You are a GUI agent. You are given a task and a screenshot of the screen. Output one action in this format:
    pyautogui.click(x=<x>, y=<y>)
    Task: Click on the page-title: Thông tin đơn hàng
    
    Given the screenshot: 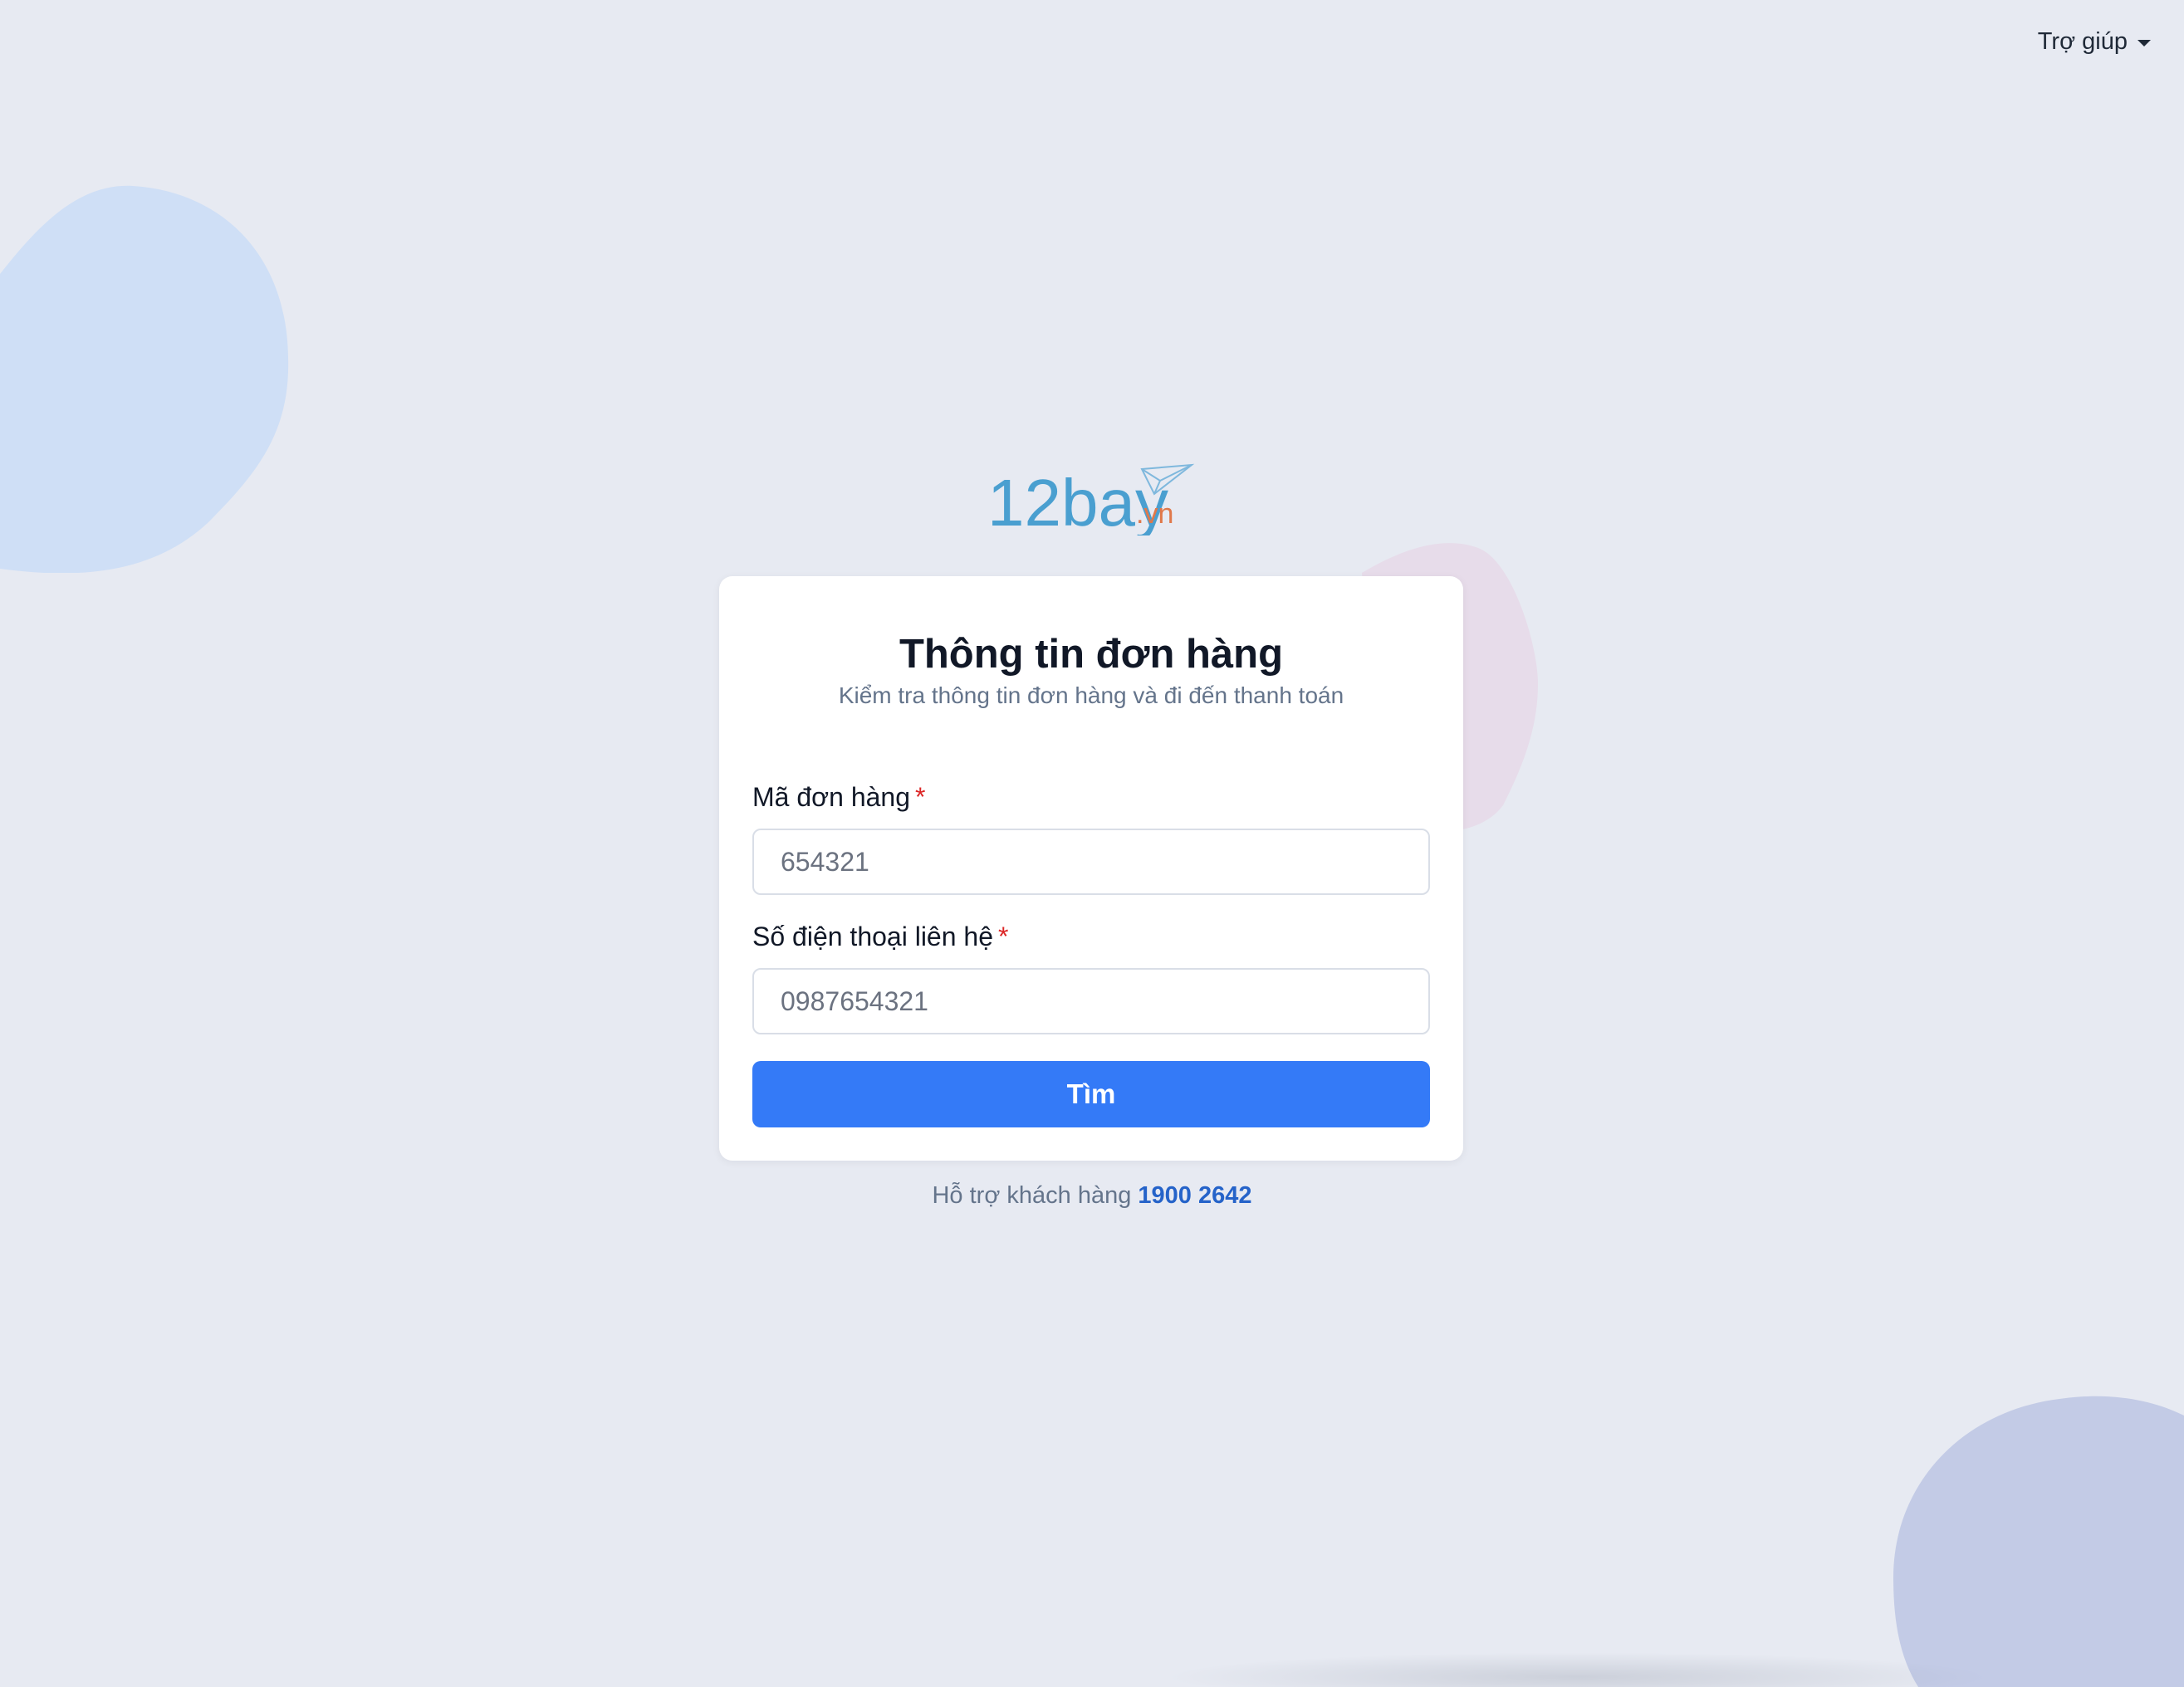 What is the action you would take?
    pyautogui.click(x=1091, y=654)
    